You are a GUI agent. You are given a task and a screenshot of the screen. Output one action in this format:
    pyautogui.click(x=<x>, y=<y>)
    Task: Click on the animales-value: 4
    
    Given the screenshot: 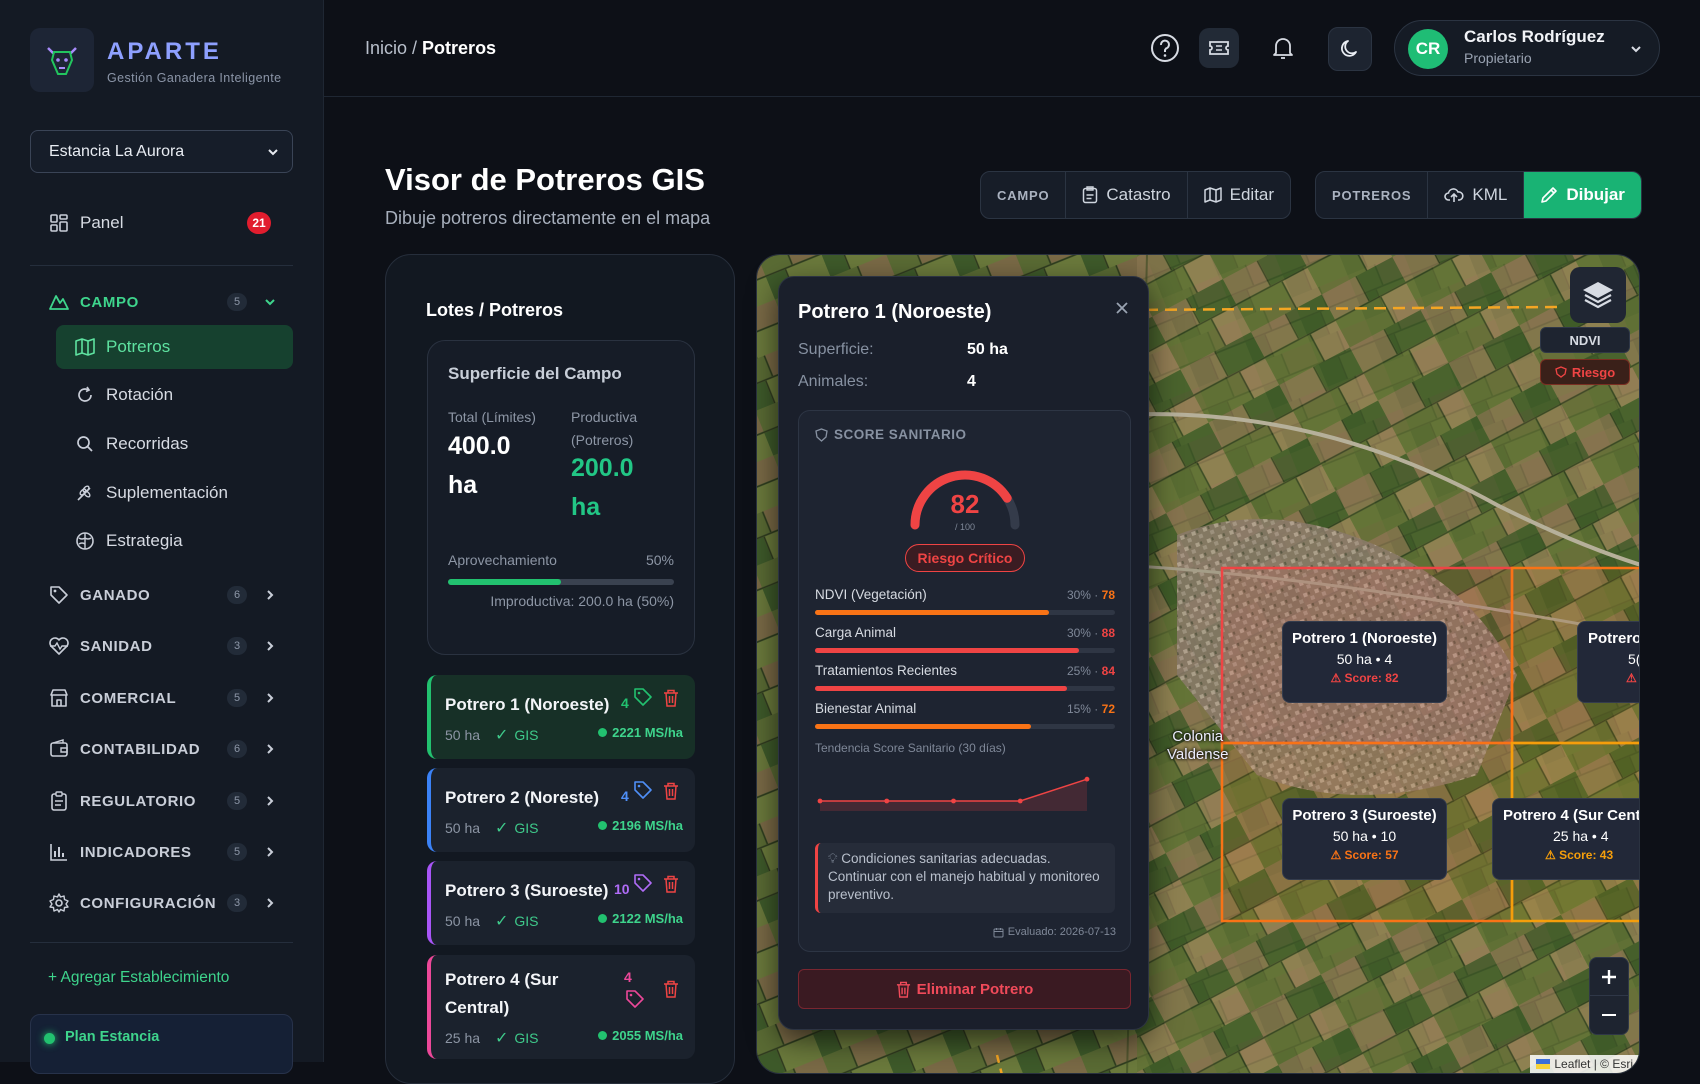 What is the action you would take?
    pyautogui.click(x=971, y=381)
    